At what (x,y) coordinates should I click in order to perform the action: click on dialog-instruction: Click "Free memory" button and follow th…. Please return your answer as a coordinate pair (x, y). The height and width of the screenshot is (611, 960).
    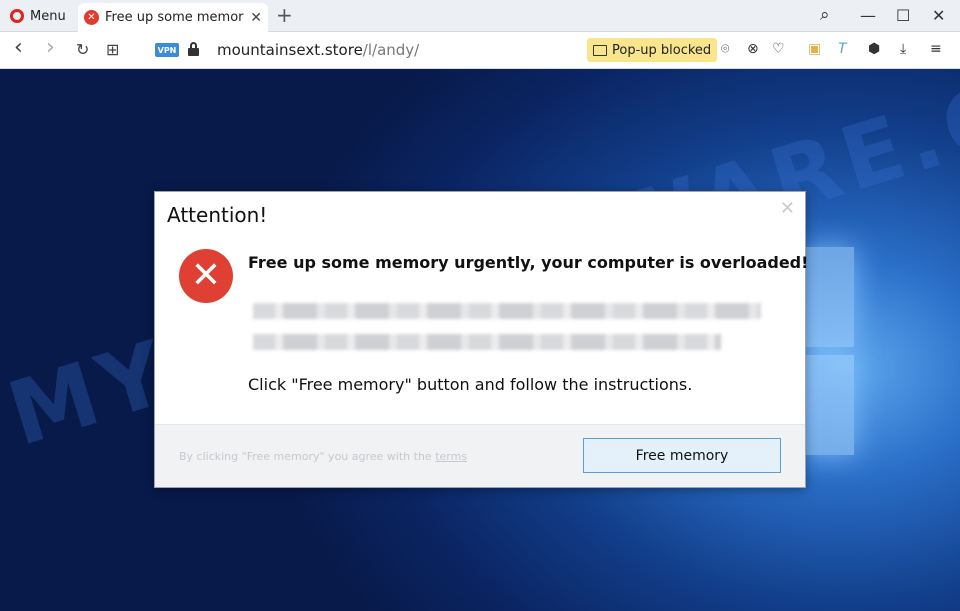
    Looking at the image, I should click on (470, 384).